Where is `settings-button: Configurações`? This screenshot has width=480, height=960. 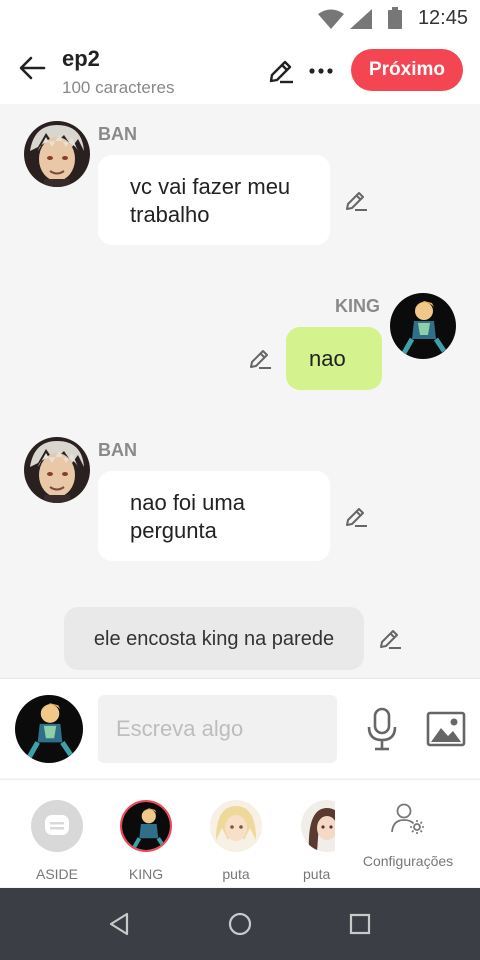
settings-button: Configurações is located at coordinates (408, 835).